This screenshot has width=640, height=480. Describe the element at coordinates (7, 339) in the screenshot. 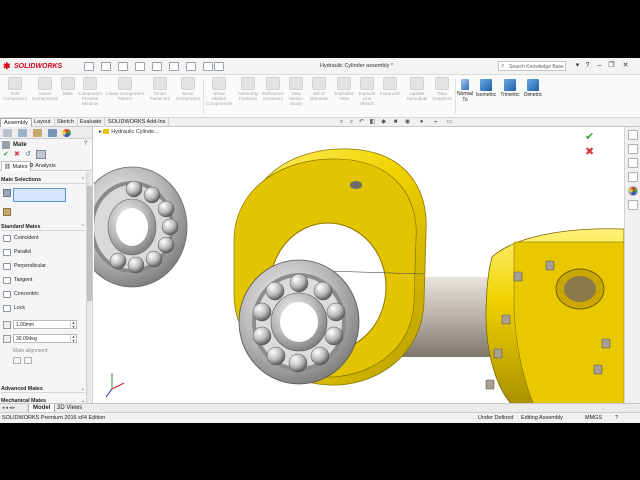

I see `angle-icon` at that location.